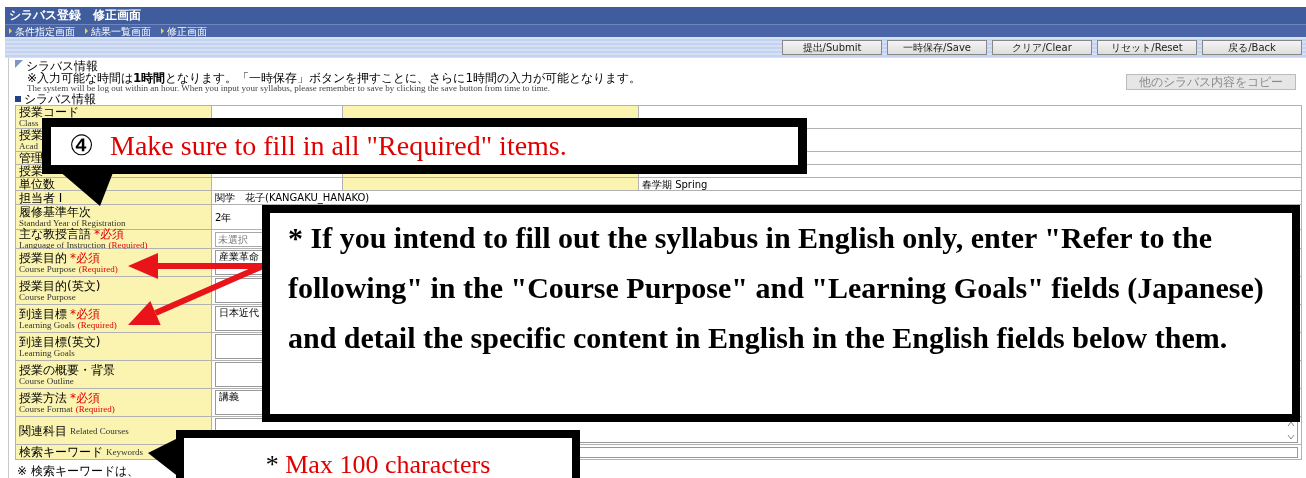 The image size is (1306, 478). What do you see at coordinates (292, 197) in the screenshot?
I see `cell-text: 関学 花子(KANGAKU_HANAKO)` at bounding box center [292, 197].